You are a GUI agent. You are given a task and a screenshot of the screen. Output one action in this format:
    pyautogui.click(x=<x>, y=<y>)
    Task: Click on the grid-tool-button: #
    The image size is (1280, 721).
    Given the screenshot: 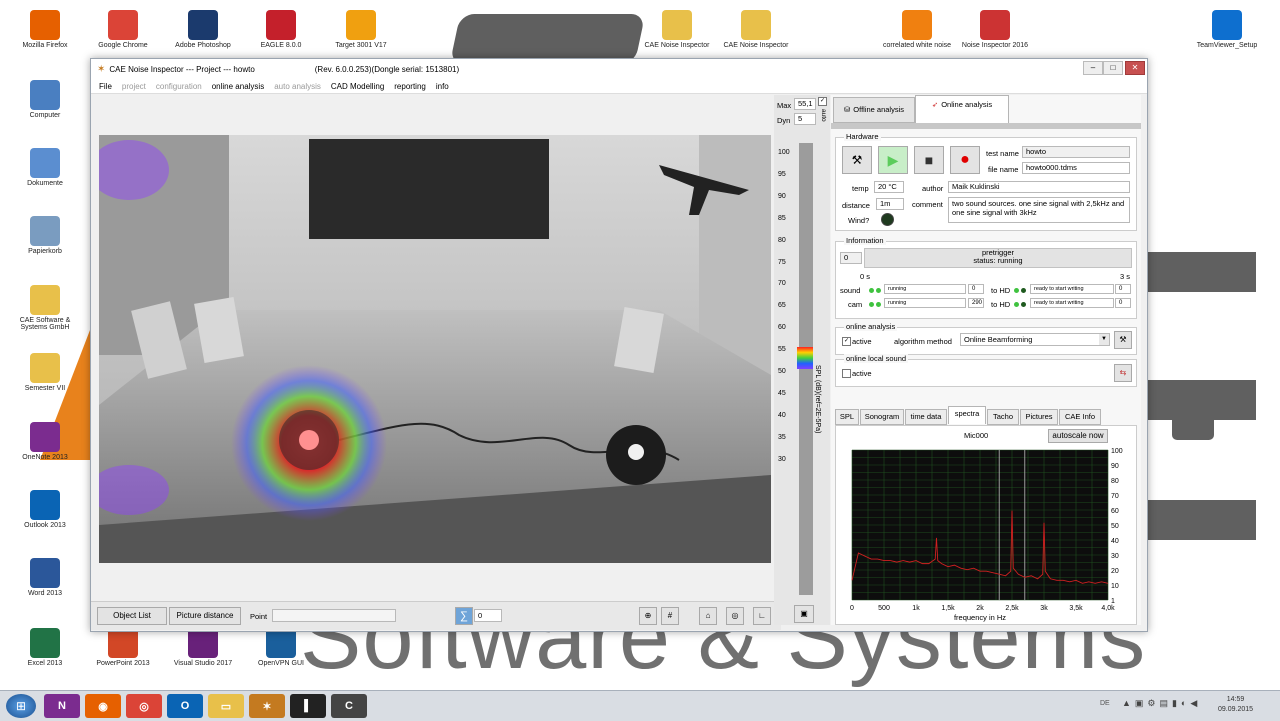 What is the action you would take?
    pyautogui.click(x=670, y=616)
    